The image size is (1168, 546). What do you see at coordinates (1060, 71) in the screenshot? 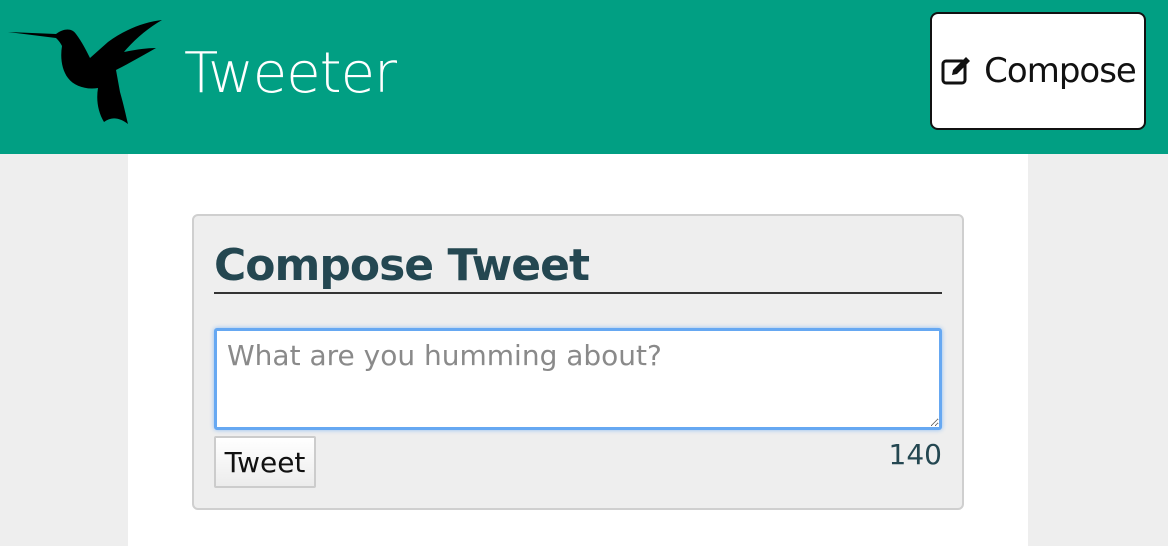
I see `compose-button-label: Compose` at bounding box center [1060, 71].